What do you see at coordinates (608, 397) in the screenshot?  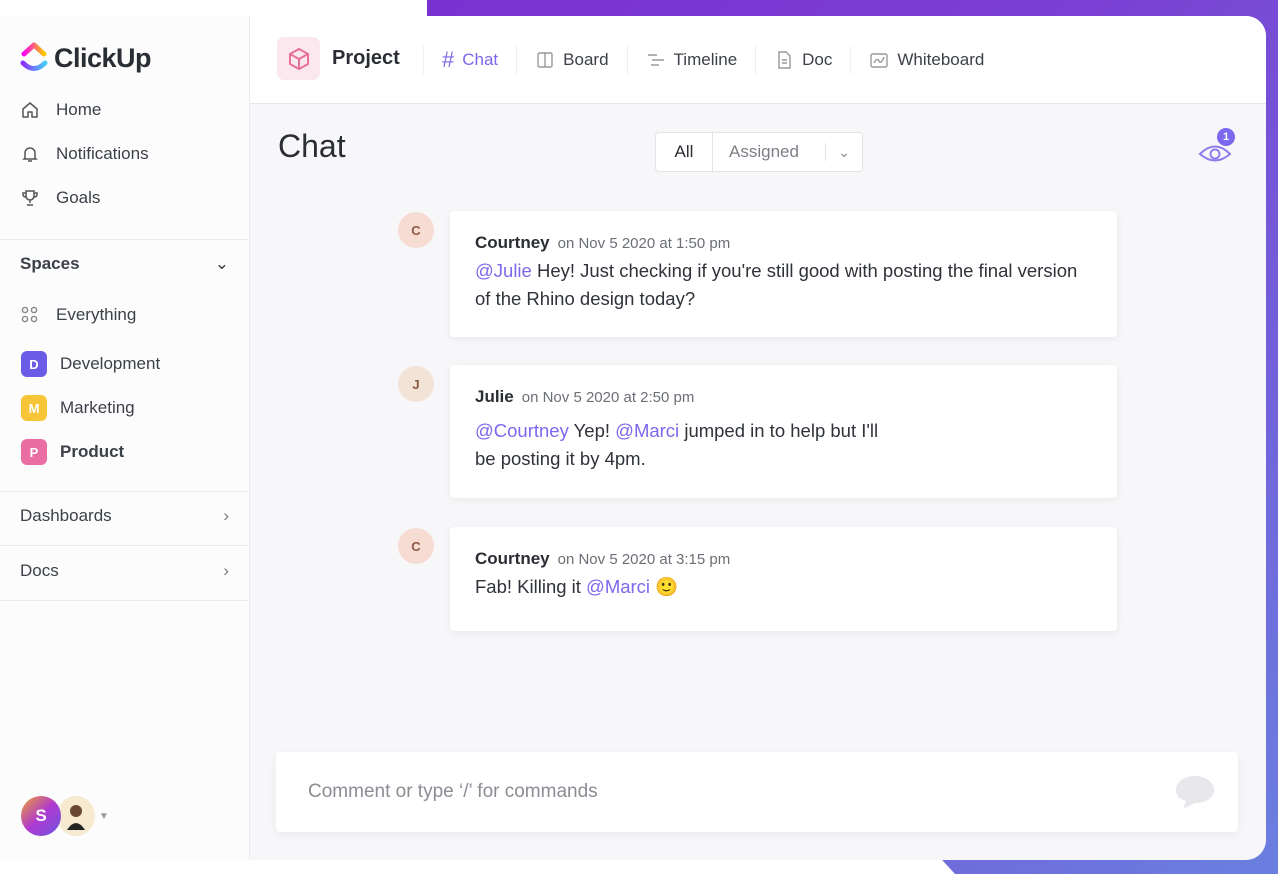 I see `message-timestamp: on Nov 5 2020 at 2:50 pm` at bounding box center [608, 397].